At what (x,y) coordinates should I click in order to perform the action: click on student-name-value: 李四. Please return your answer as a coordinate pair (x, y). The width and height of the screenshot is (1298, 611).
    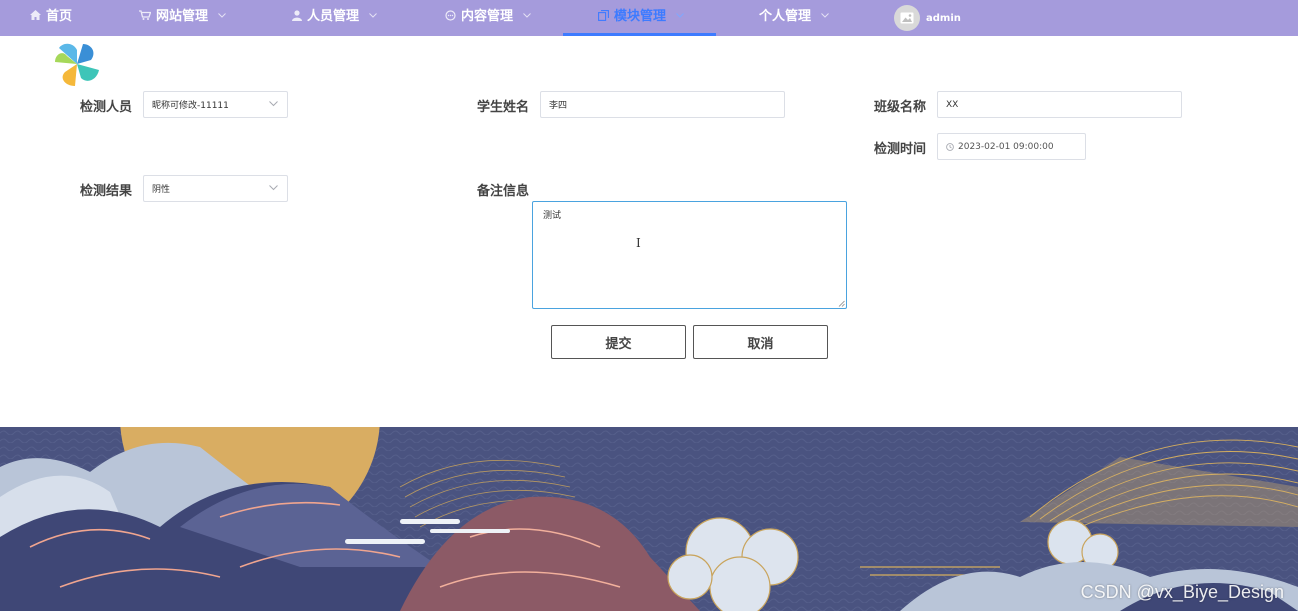
    Looking at the image, I should click on (558, 106).